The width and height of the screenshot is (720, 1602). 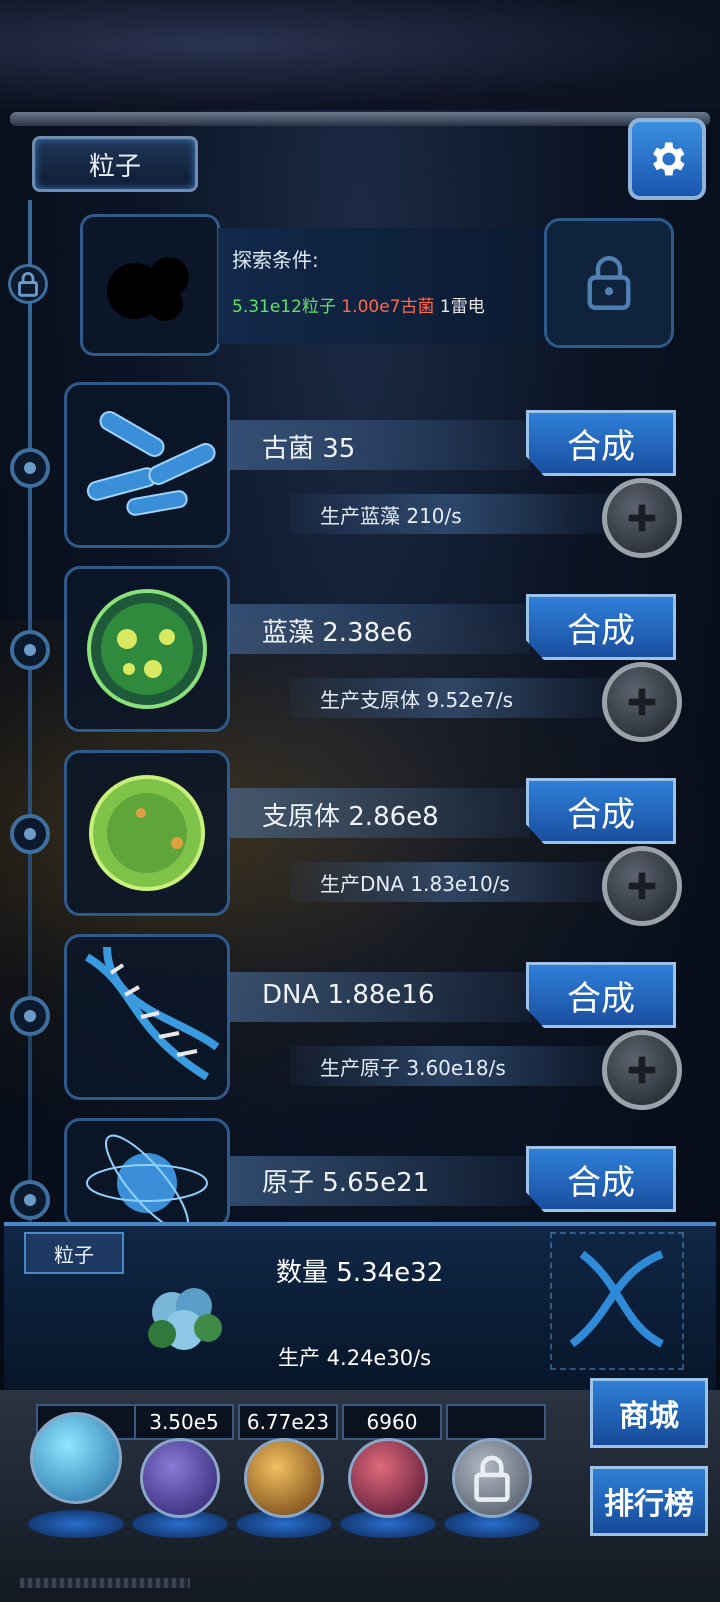 I want to click on particle-production: 生产 4.24e30/s, so click(x=355, y=1358).